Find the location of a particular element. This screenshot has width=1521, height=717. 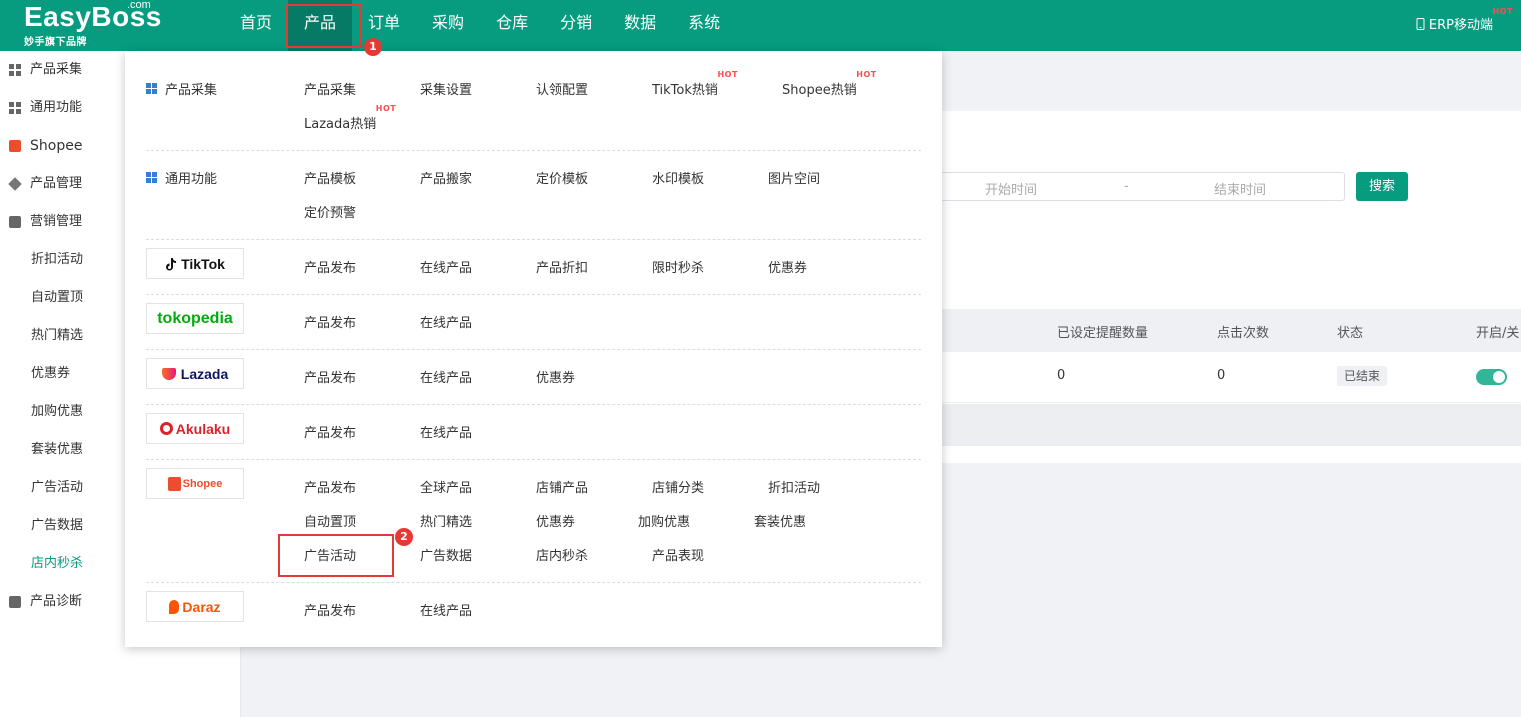

menu-category-label: 通用功能 is located at coordinates (191, 179).